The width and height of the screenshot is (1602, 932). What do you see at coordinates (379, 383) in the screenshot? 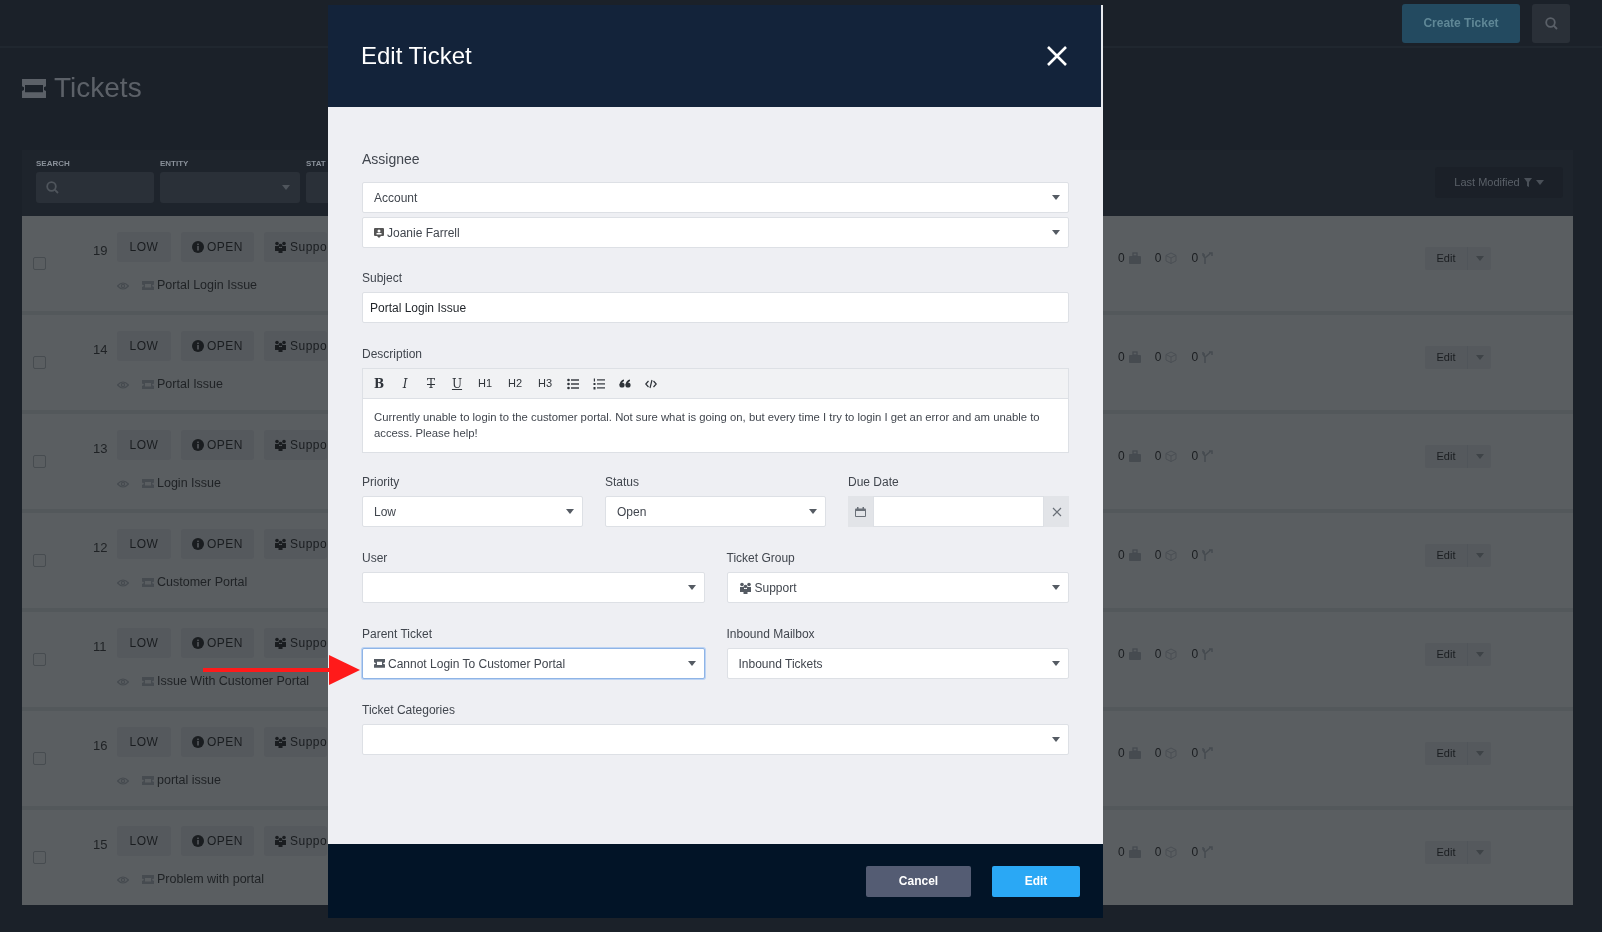
I see `bold-button: B` at bounding box center [379, 383].